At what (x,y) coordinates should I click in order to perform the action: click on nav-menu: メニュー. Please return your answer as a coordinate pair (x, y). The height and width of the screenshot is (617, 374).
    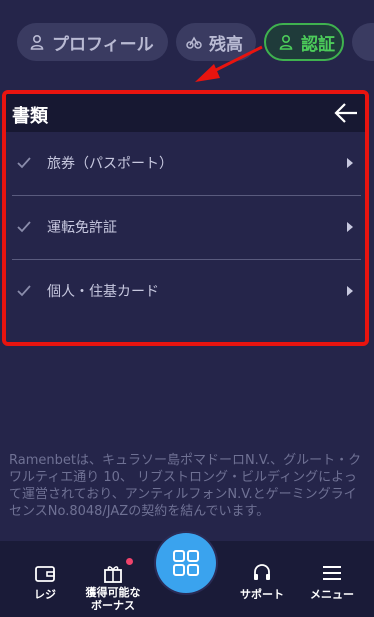
    Looking at the image, I should click on (332, 582).